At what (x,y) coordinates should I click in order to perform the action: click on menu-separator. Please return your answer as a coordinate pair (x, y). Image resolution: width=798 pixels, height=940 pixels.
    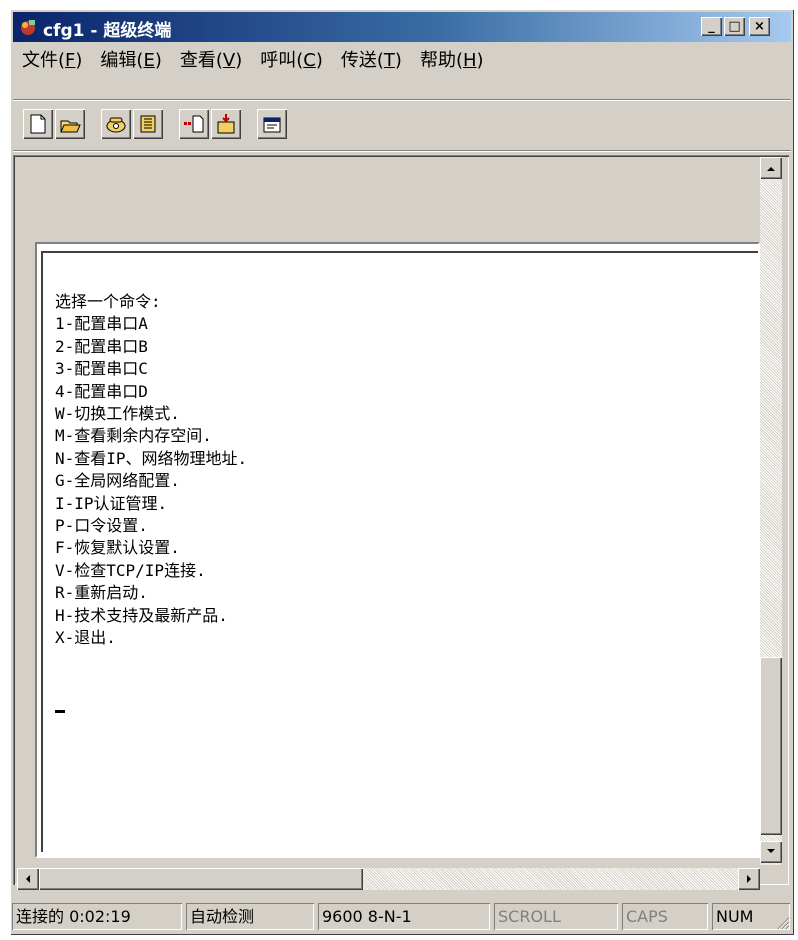
    Looking at the image, I should click on (402, 100).